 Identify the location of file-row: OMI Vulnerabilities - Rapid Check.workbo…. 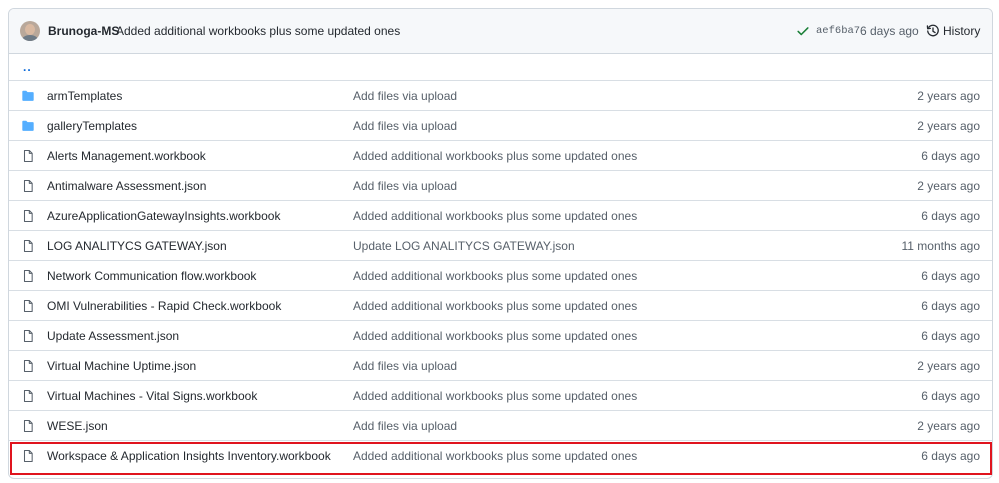
(500, 306).